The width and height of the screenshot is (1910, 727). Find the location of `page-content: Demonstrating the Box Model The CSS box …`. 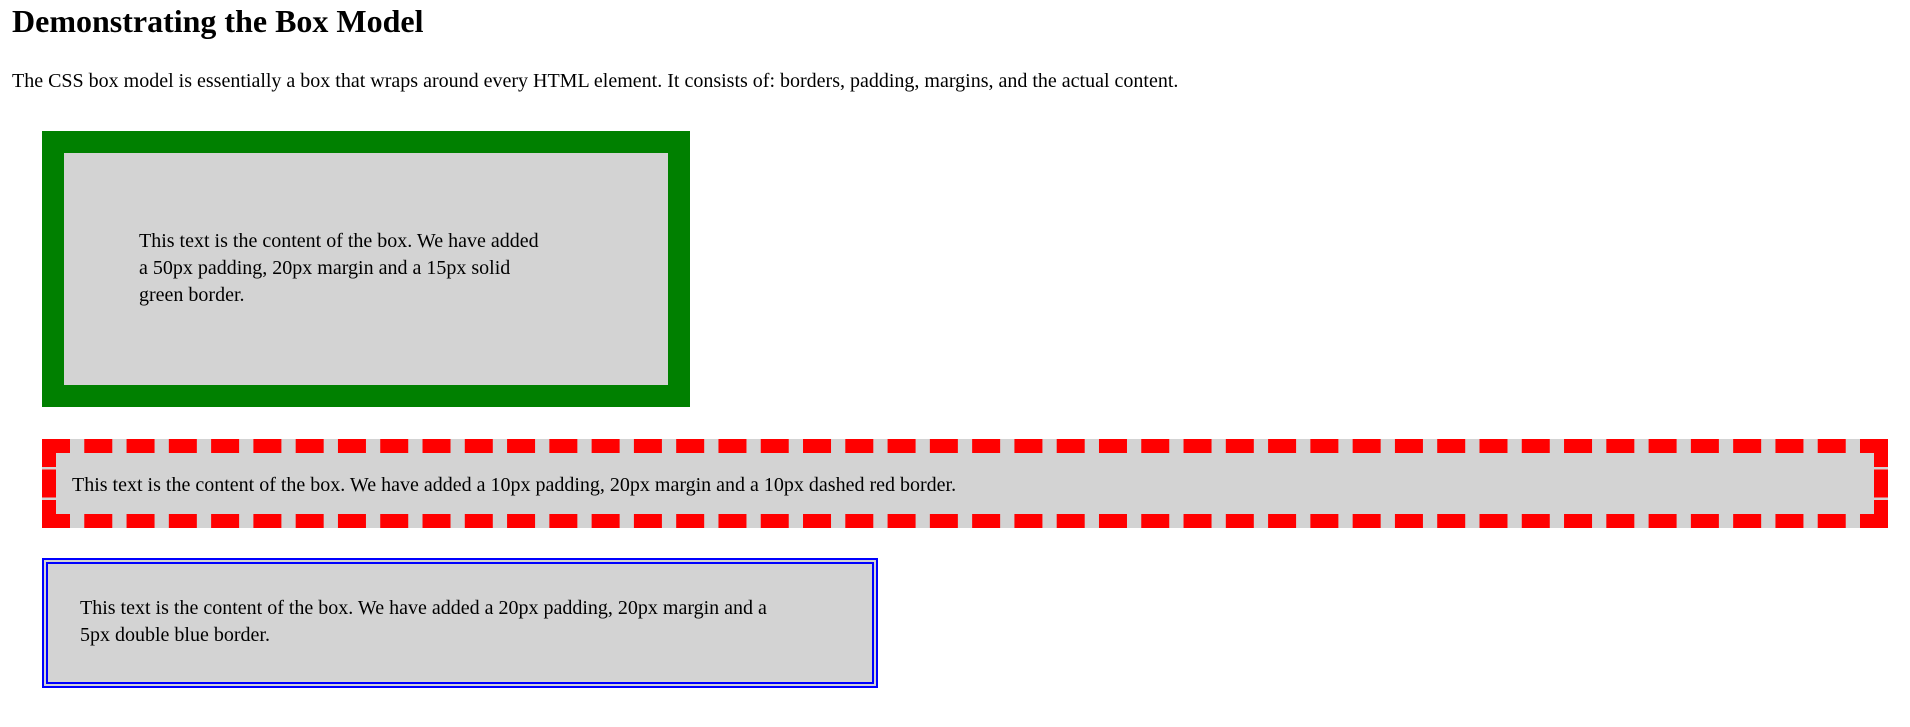

page-content: Demonstrating the Box Model The CSS box … is located at coordinates (955, 46).